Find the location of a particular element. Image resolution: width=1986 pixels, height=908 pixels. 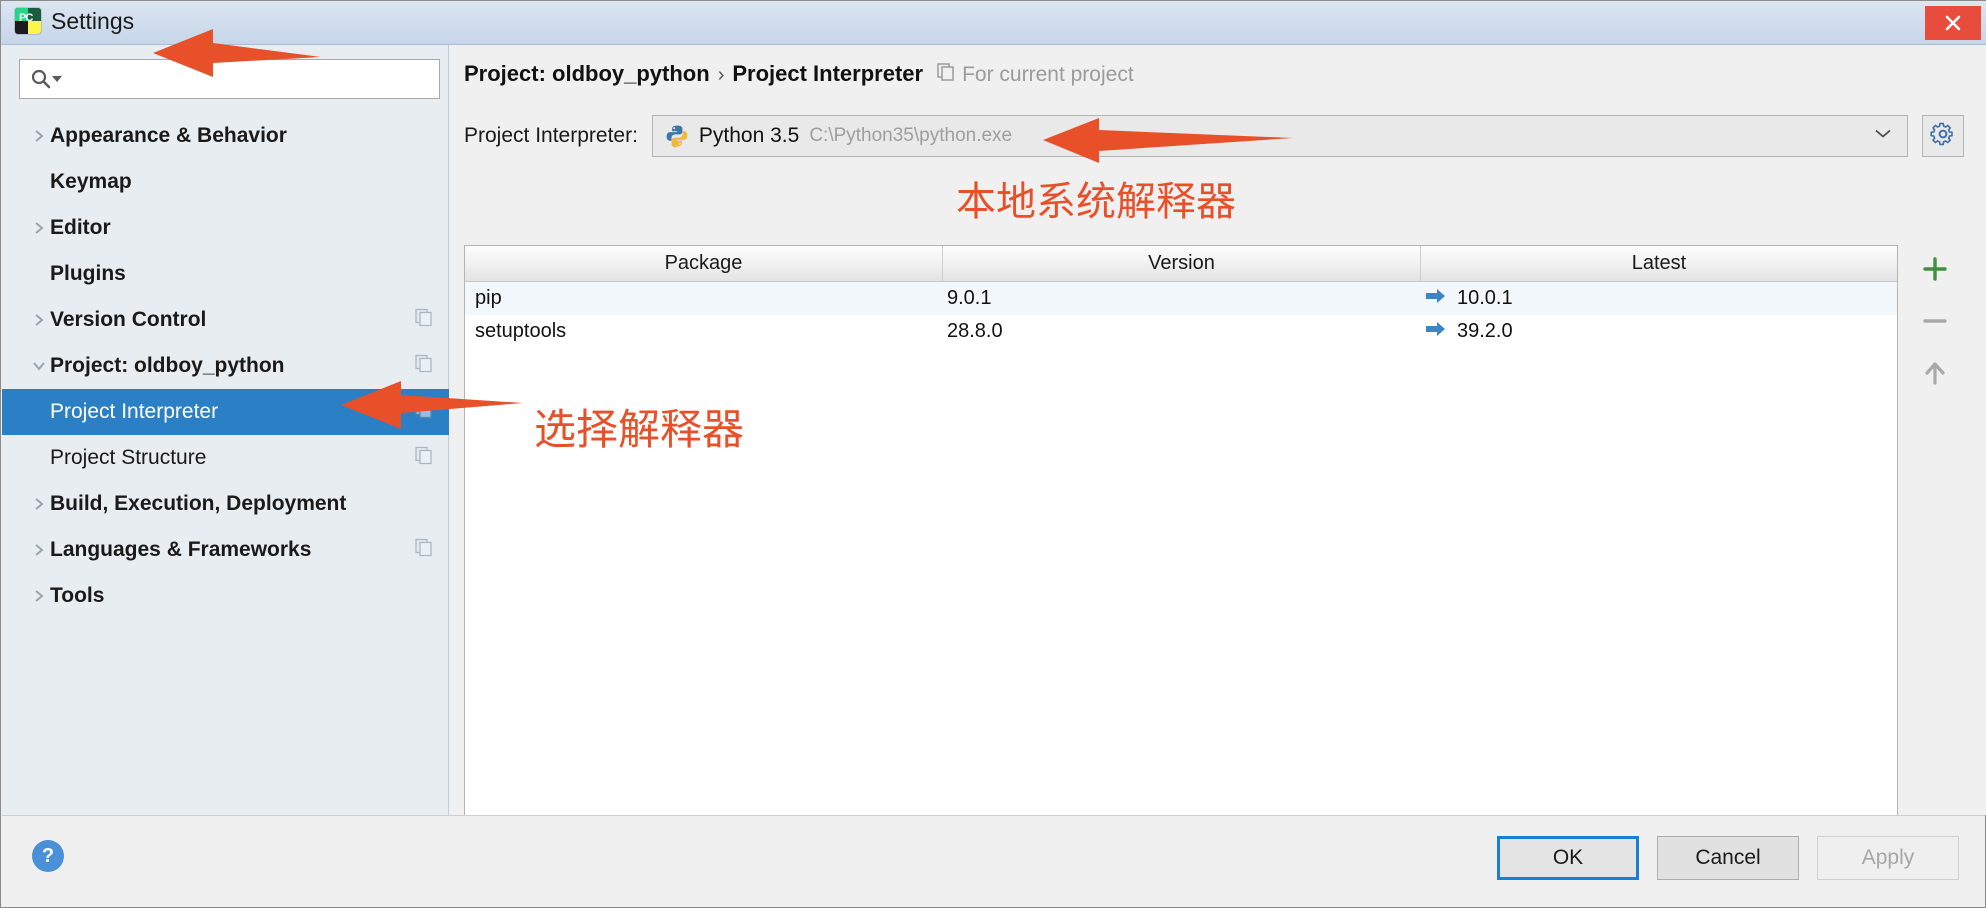

window-title: Settings is located at coordinates (93, 21).